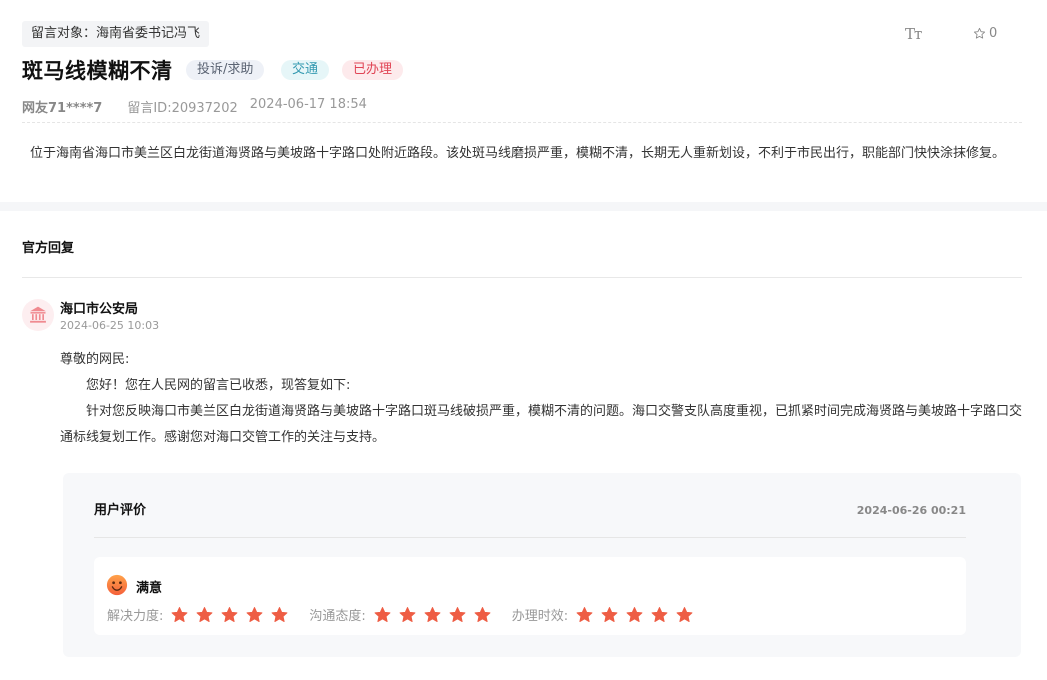  What do you see at coordinates (911, 510) in the screenshot?
I see `evaluation-time: 2024-06-26 00:21` at bounding box center [911, 510].